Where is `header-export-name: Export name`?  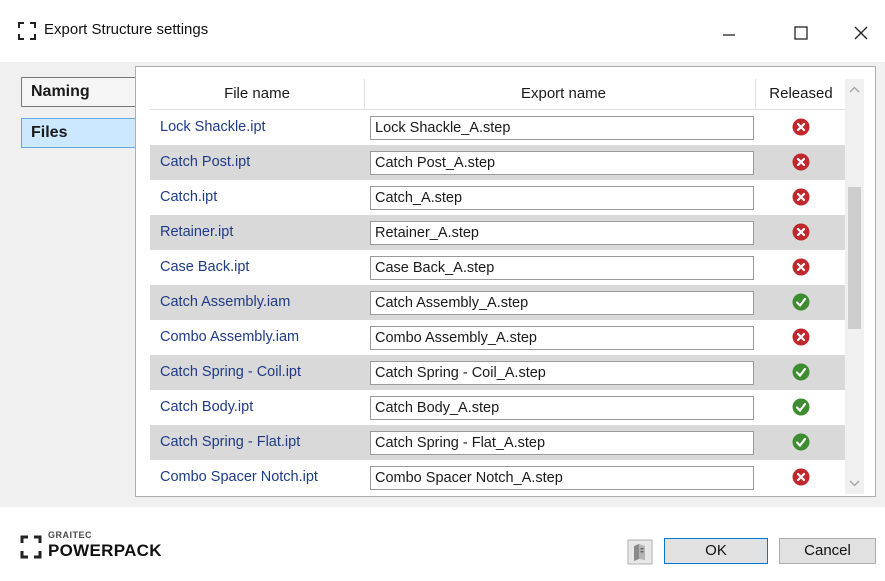 header-export-name: Export name is located at coordinates (563, 94).